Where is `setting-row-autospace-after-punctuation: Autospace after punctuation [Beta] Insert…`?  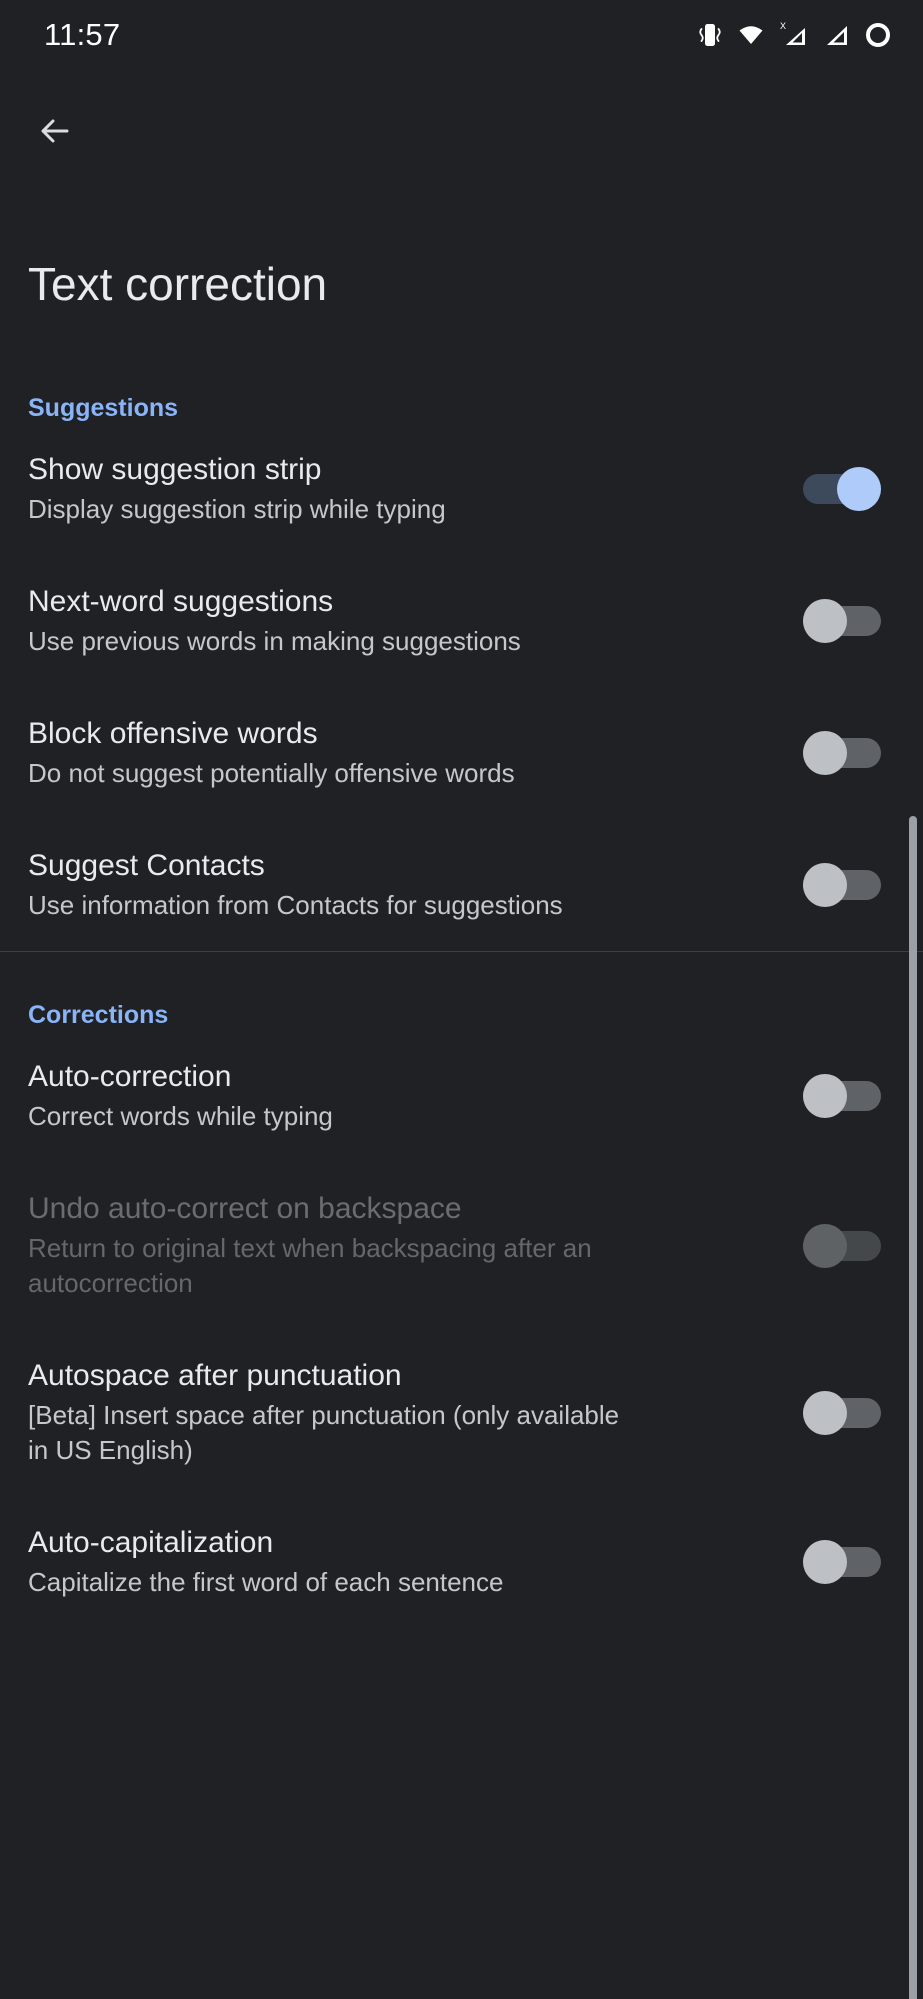
setting-row-autospace-after-punctuation: Autospace after punctuation [Beta] Insert… is located at coordinates (461, 1412).